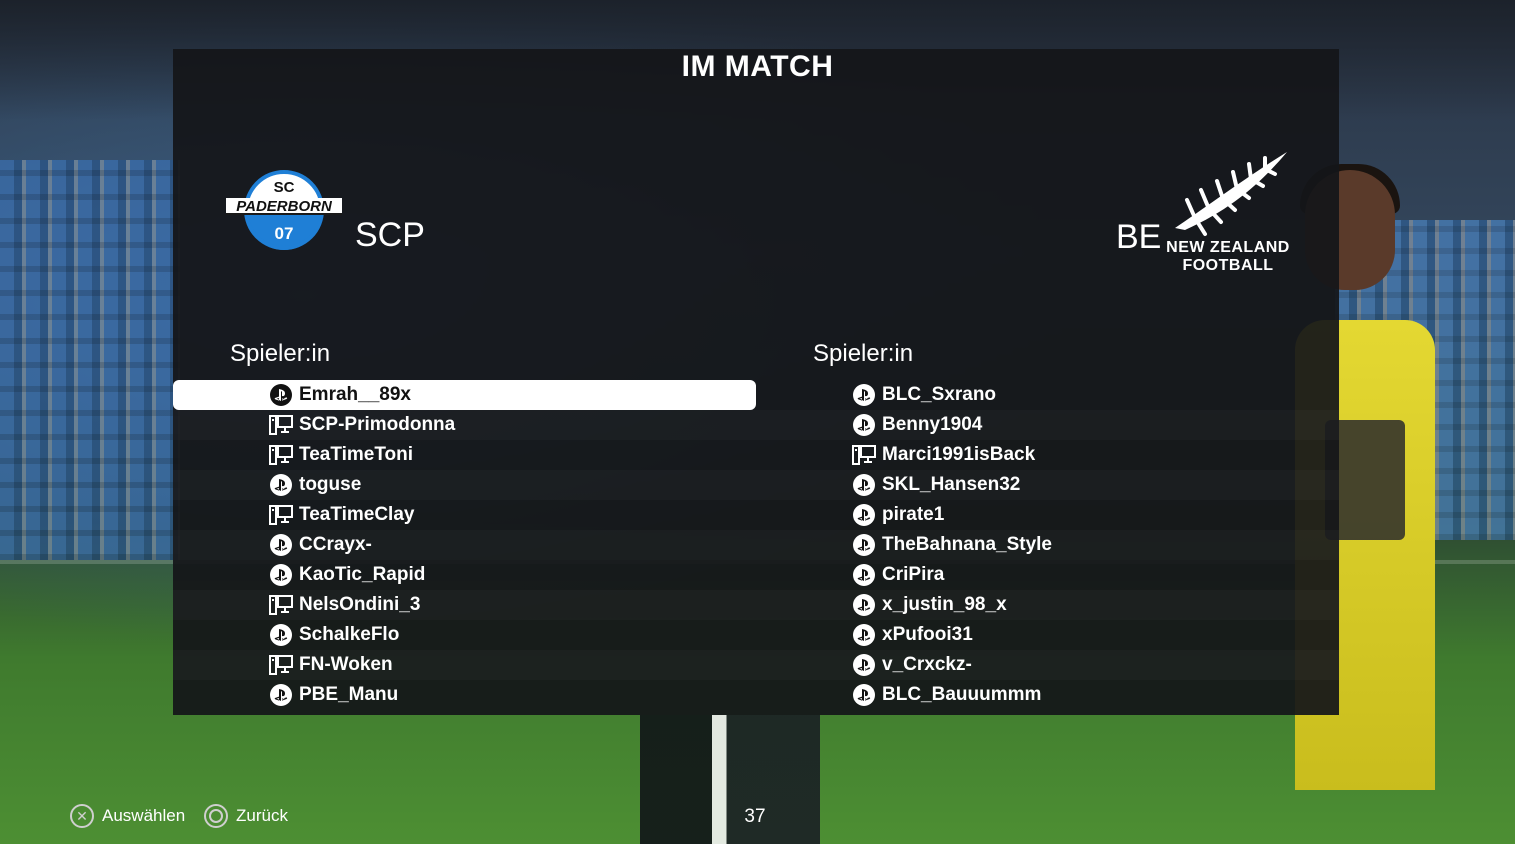  I want to click on player-name: SCP-Primodonna, so click(377, 424).